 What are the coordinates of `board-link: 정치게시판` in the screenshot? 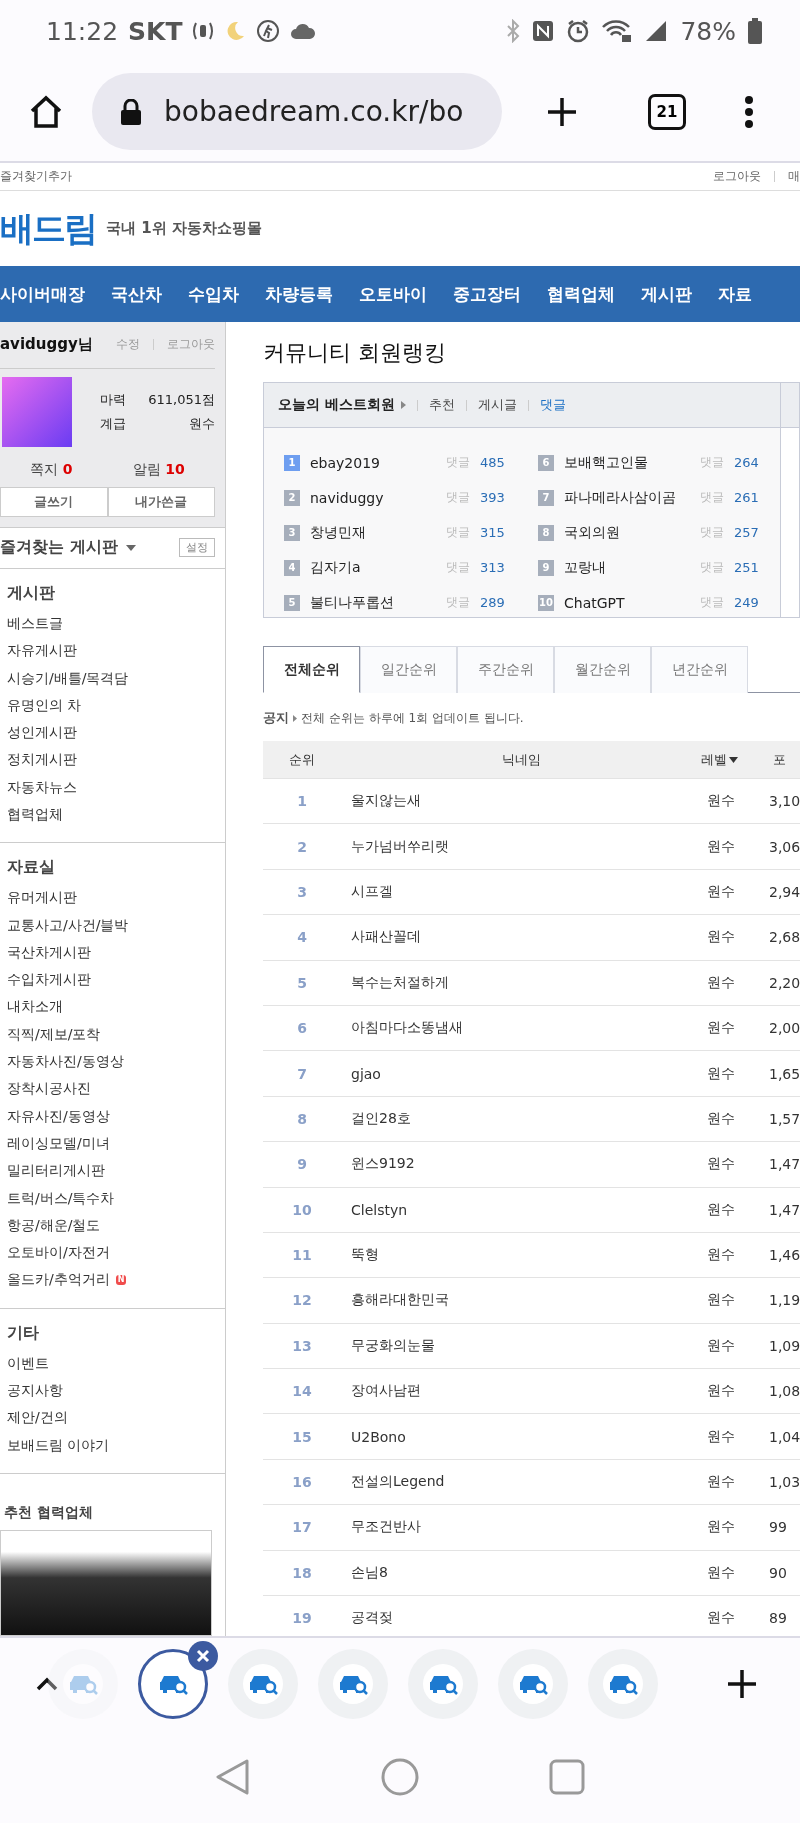 It's located at (112, 760).